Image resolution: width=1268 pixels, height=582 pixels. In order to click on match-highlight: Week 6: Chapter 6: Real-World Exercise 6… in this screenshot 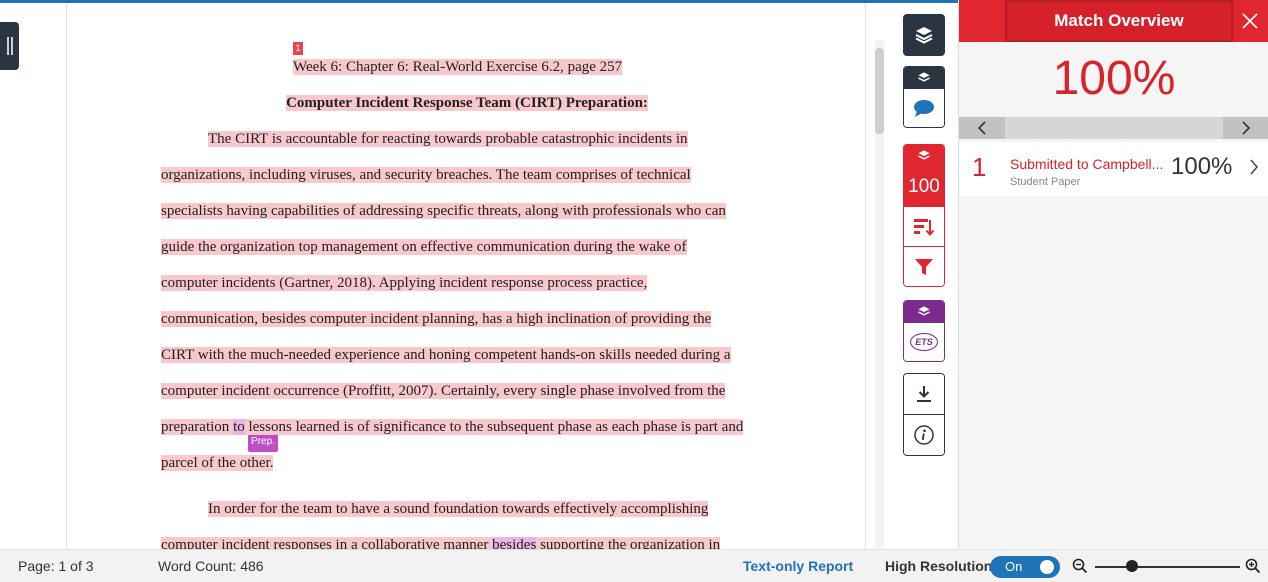, I will do `click(458, 67)`.